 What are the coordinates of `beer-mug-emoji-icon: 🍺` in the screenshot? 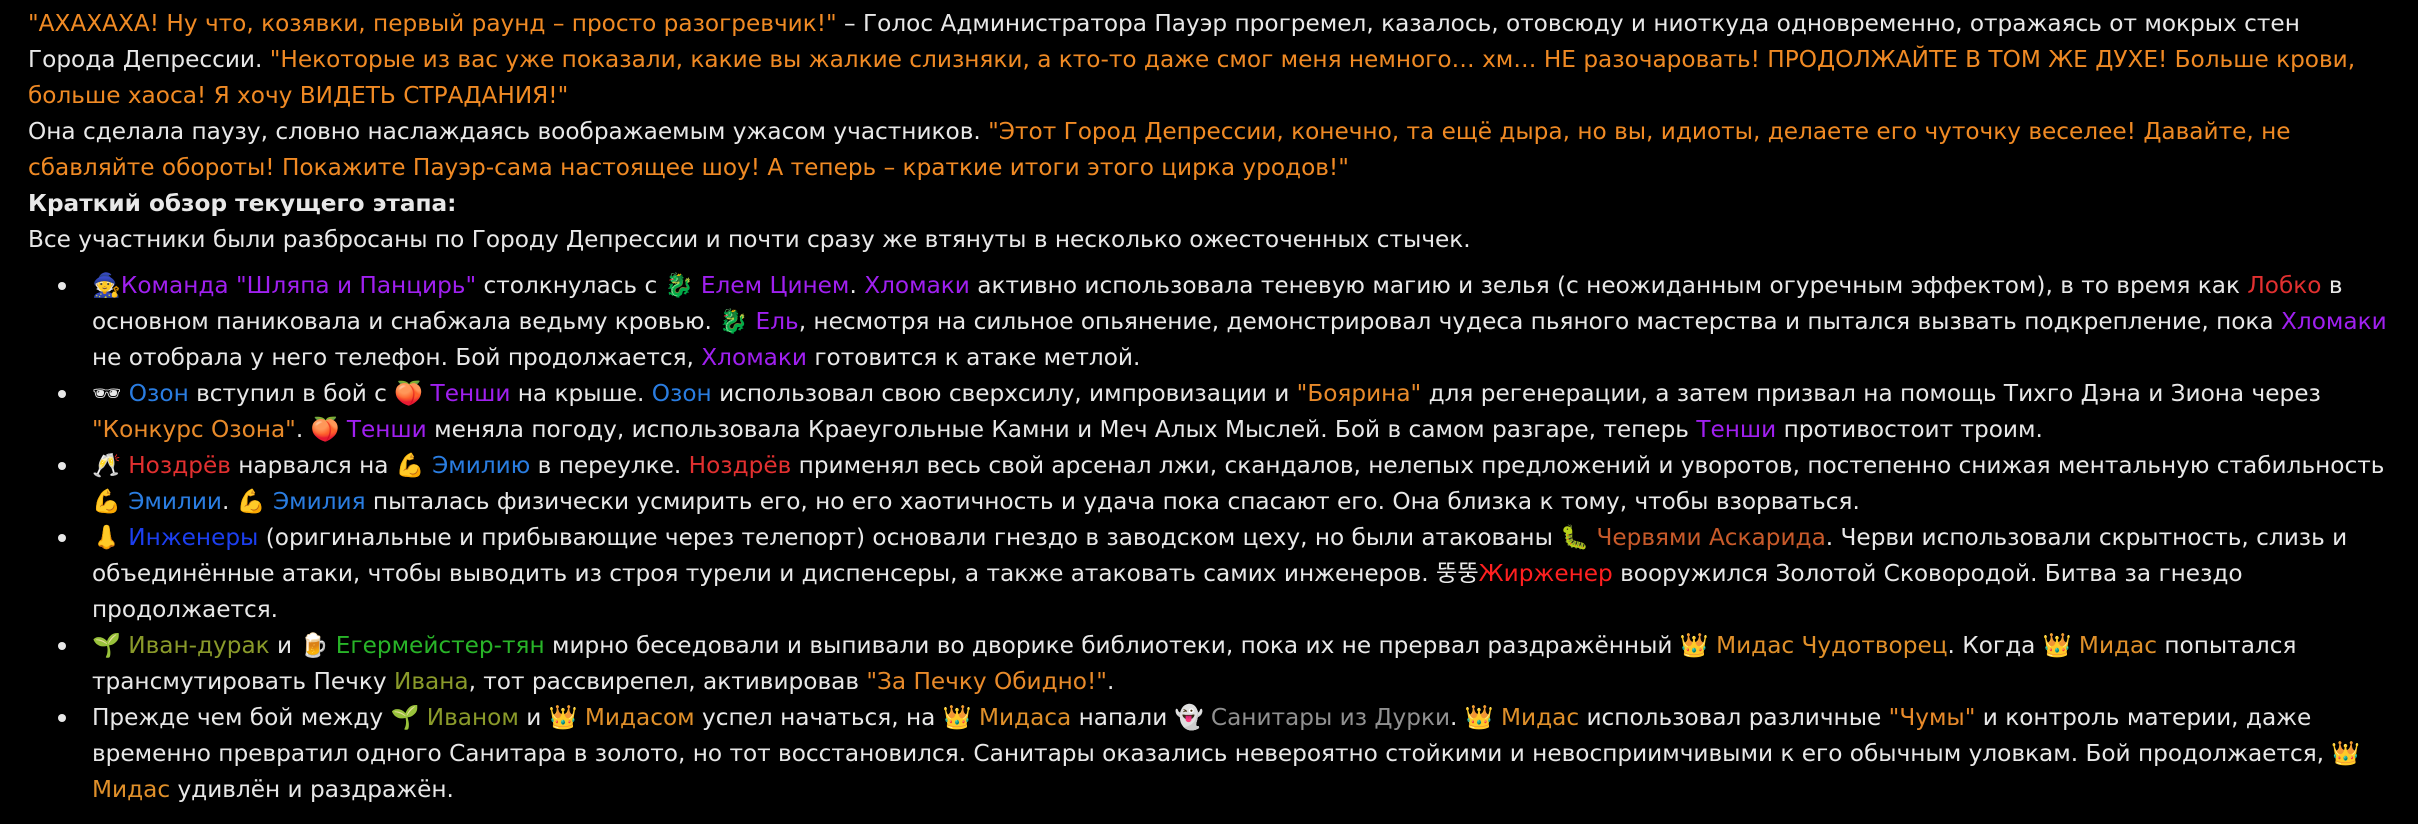 It's located at (314, 645).